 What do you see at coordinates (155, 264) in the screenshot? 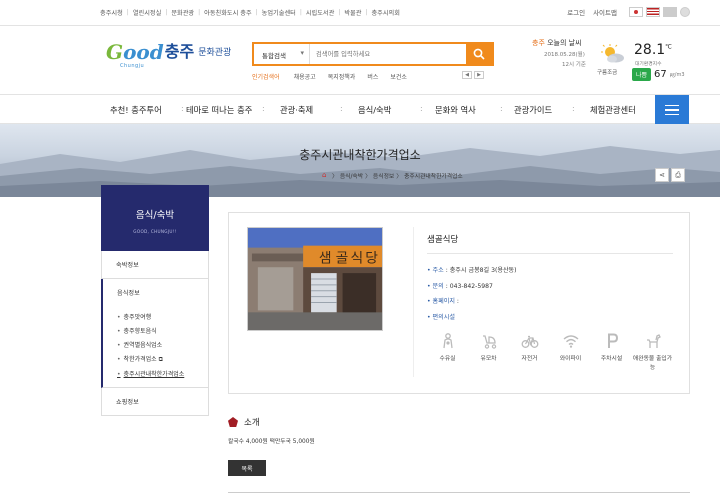
I see `side-nav-item-lodging: 숙박정보` at bounding box center [155, 264].